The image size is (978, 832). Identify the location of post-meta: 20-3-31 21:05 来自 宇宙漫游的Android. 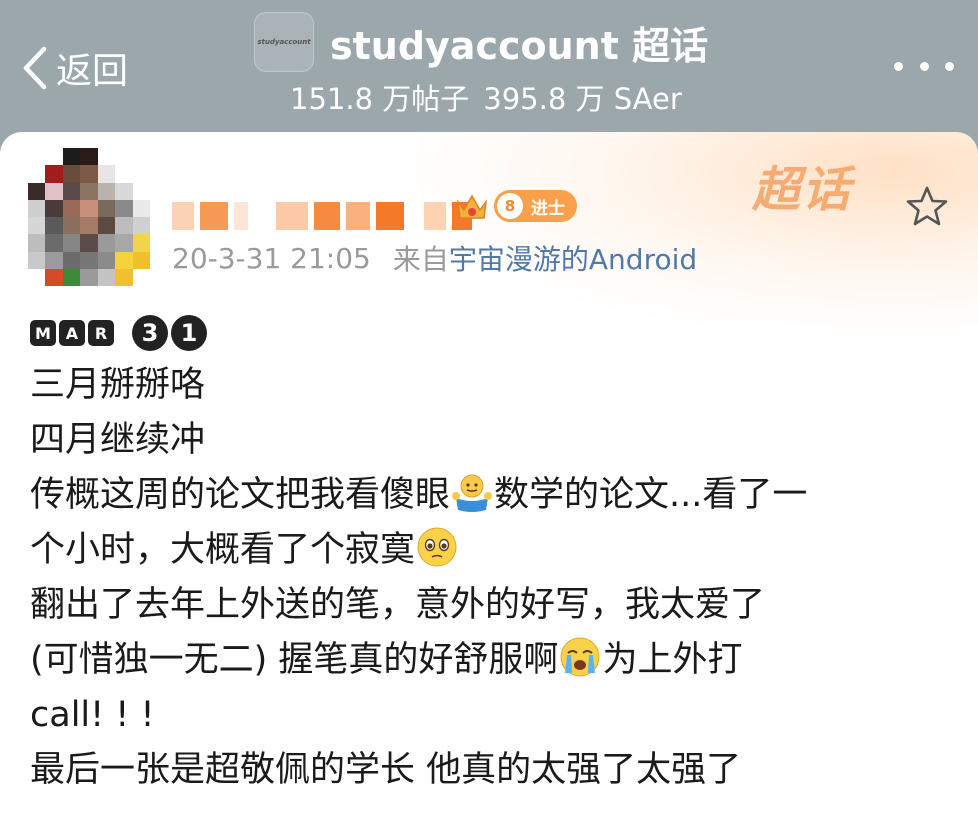
(434, 258).